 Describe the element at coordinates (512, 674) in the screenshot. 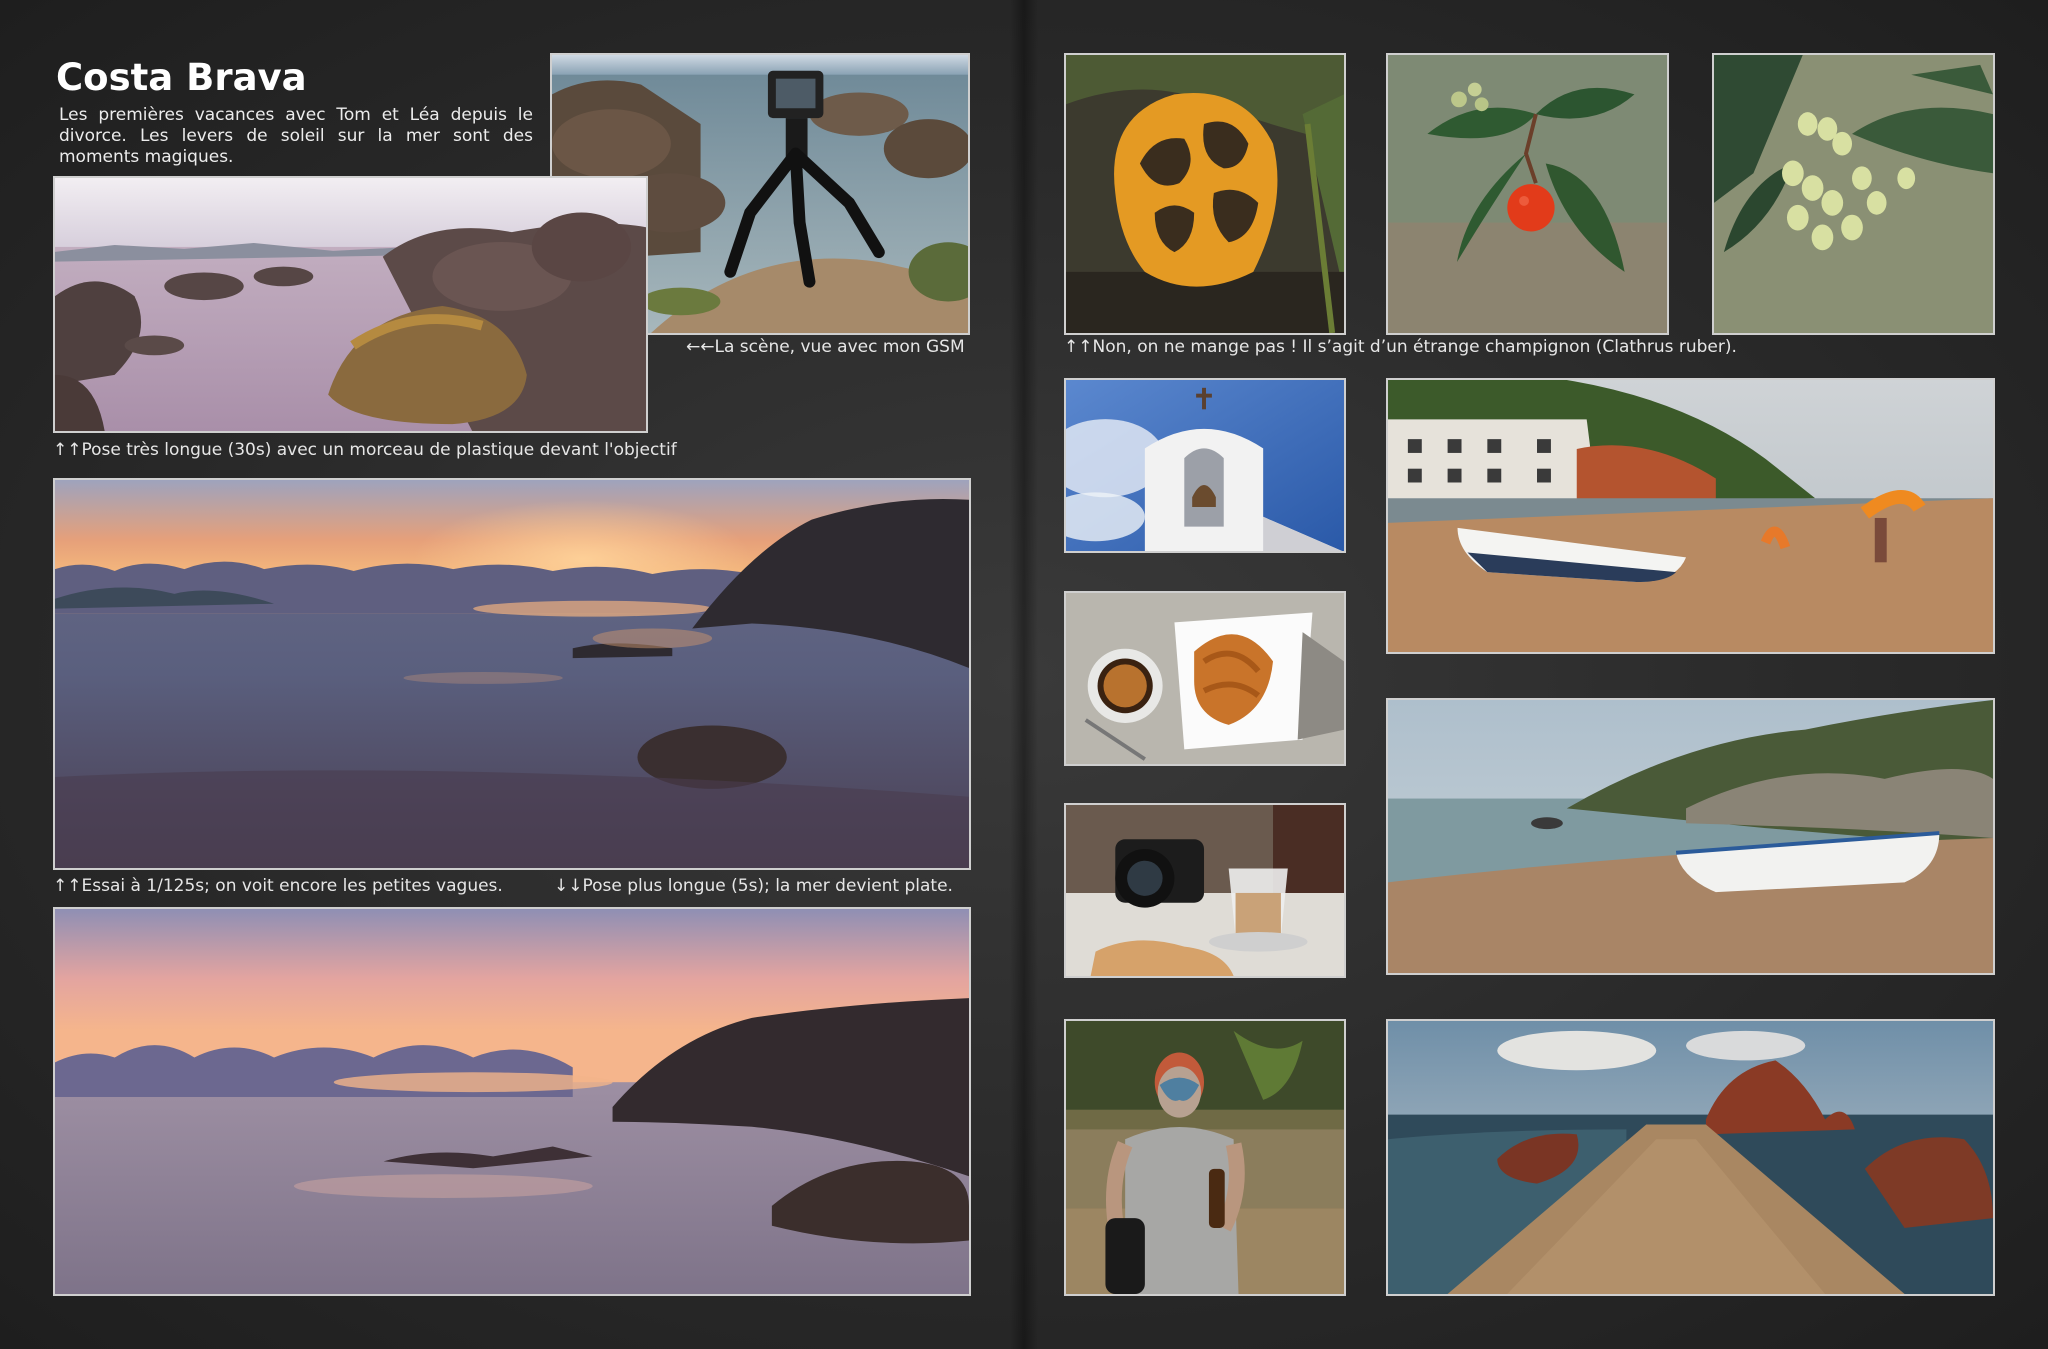

I see `photo-sunset-fast-shutter` at that location.